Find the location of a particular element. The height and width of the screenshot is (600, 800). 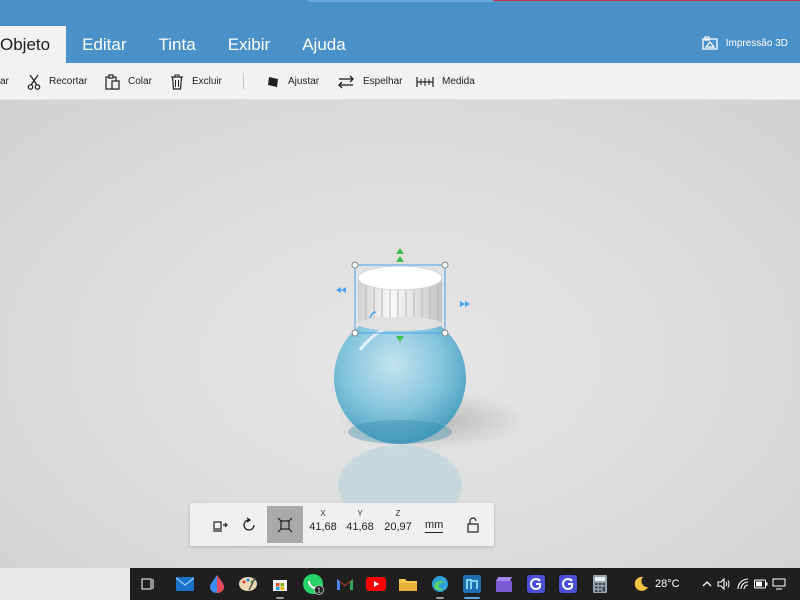

unit-selector: mm is located at coordinates (434, 526).